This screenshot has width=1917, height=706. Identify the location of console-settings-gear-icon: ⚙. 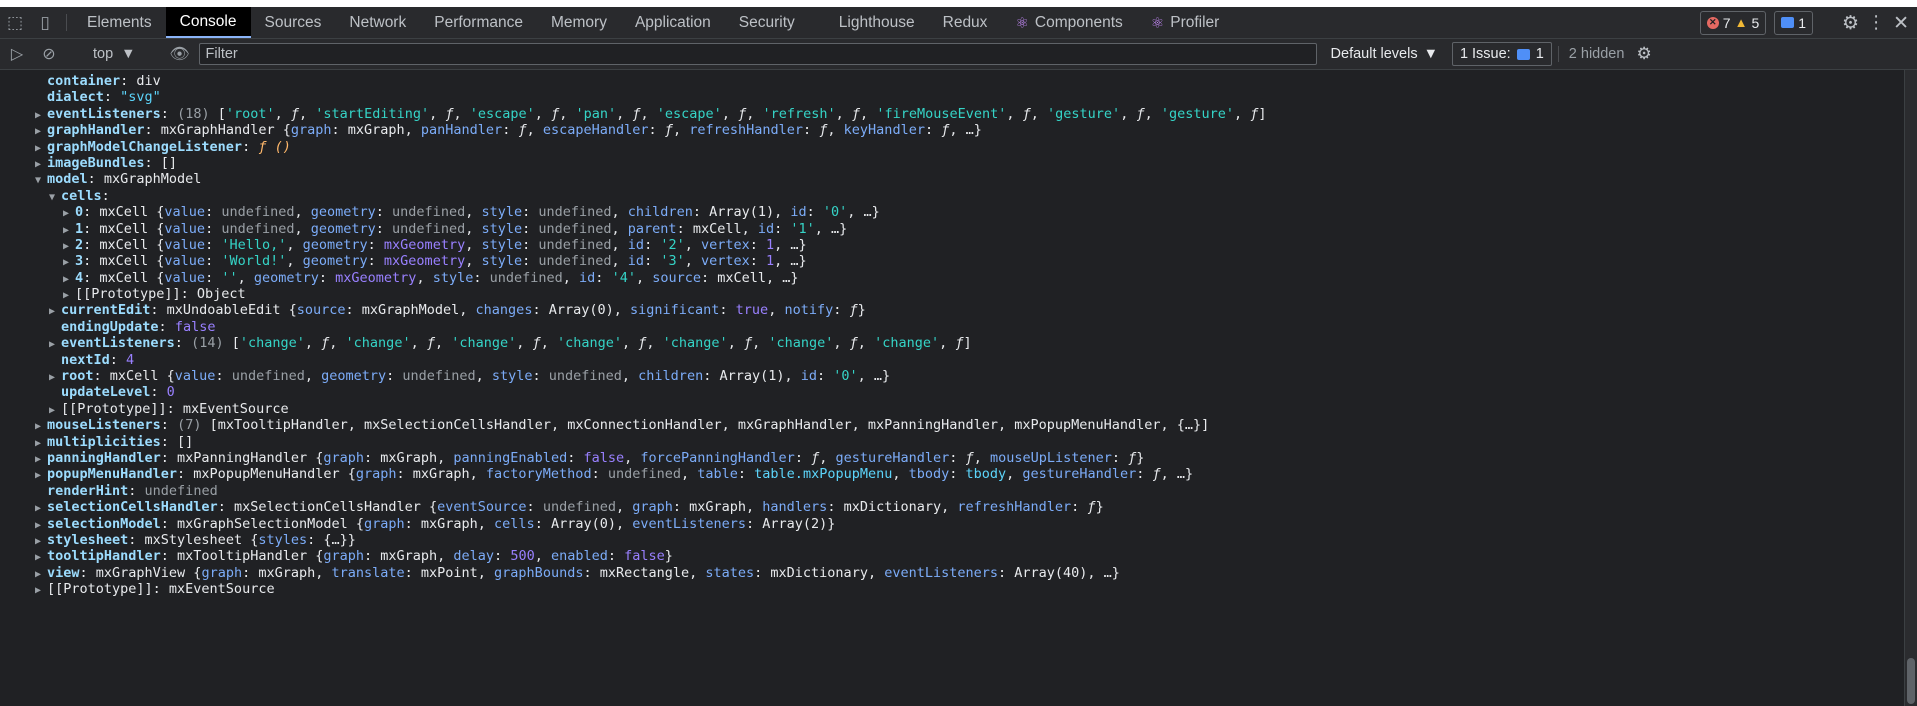
(1643, 54).